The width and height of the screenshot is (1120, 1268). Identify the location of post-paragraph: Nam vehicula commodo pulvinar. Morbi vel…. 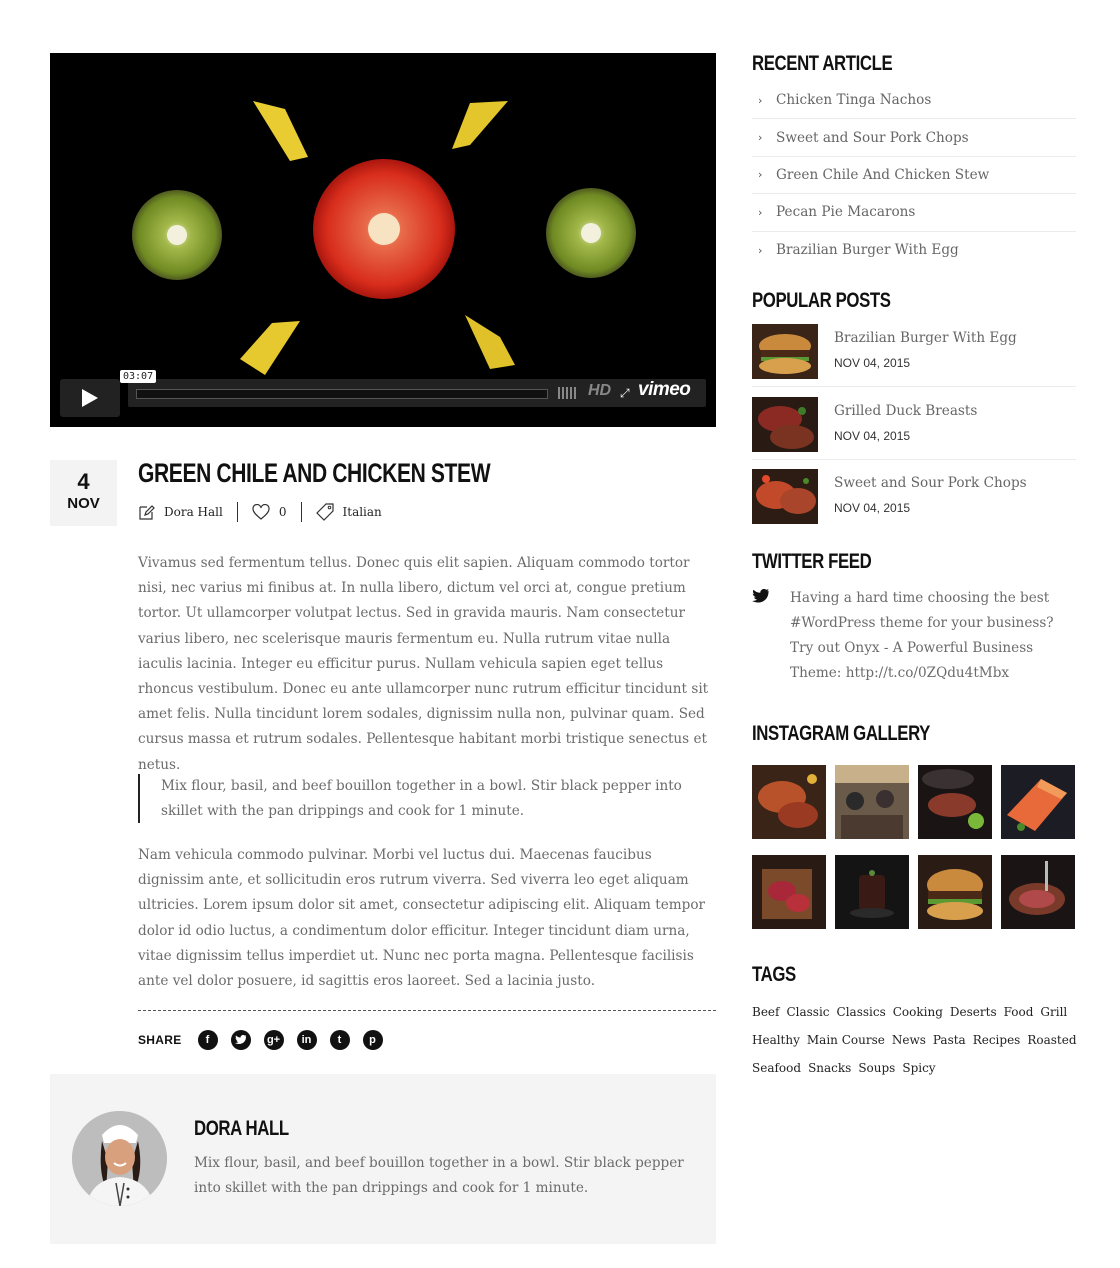
(422, 918).